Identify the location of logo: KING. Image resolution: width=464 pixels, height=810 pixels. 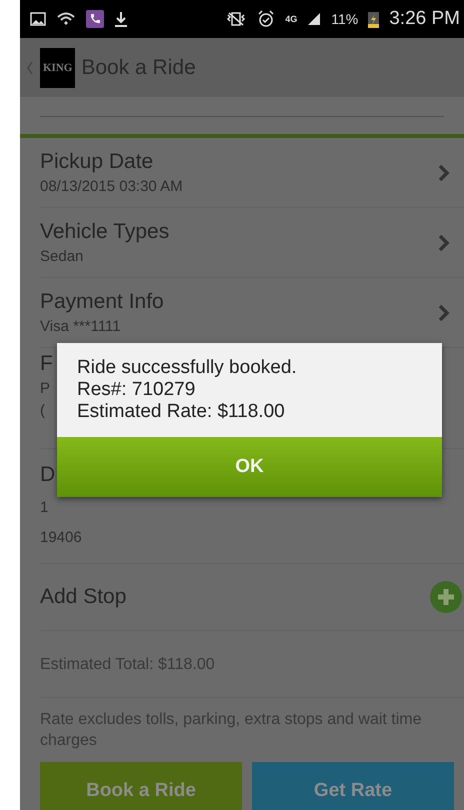
(58, 68).